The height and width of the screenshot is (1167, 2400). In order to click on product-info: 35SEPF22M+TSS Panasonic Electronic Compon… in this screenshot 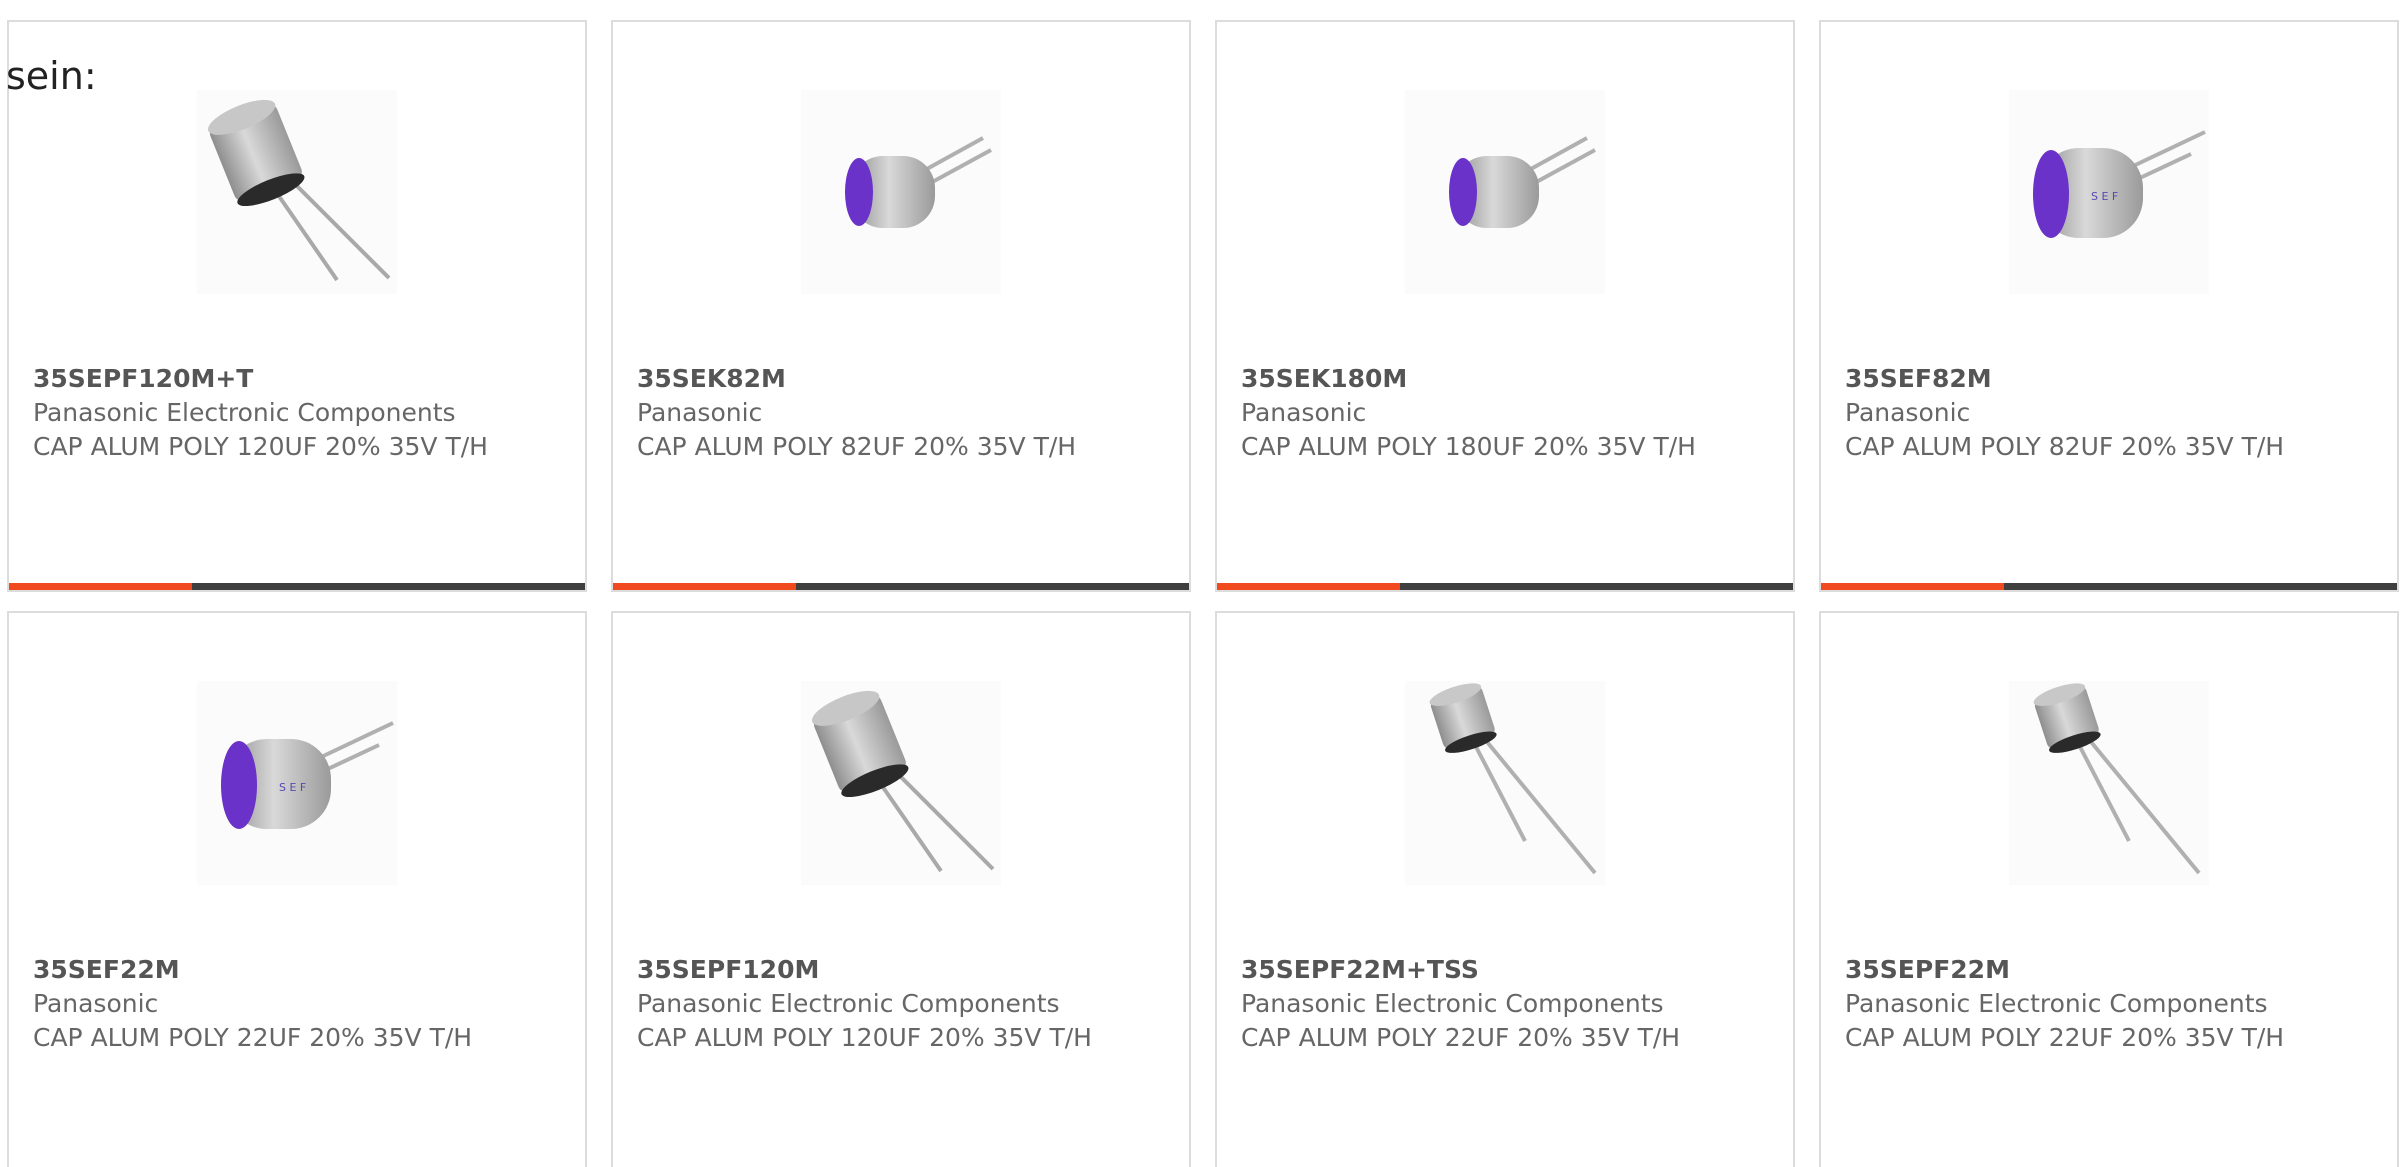, I will do `click(1471, 1004)`.